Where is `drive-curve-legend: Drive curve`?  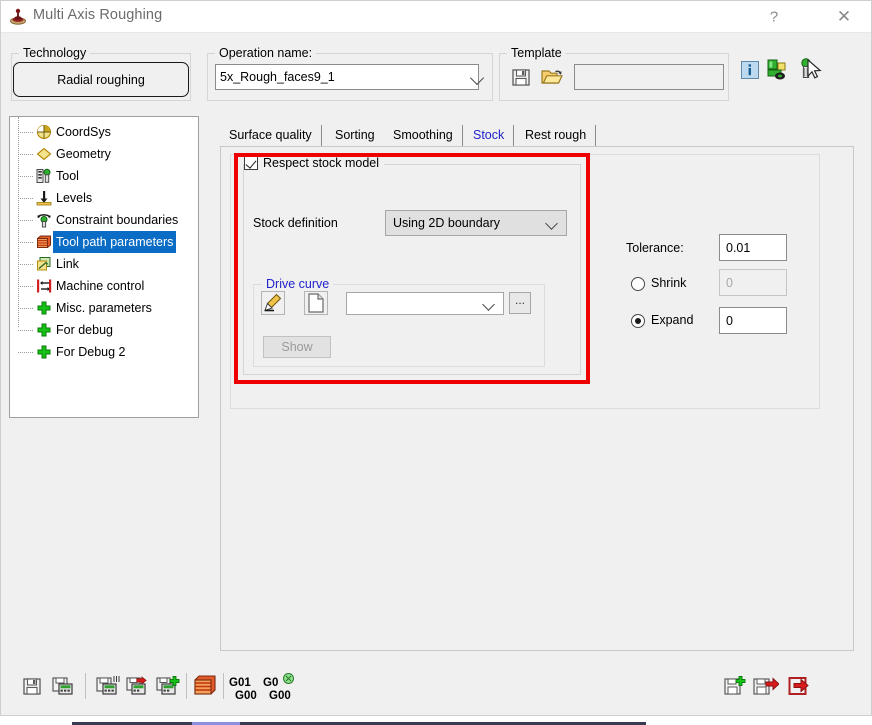 drive-curve-legend: Drive curve is located at coordinates (298, 284).